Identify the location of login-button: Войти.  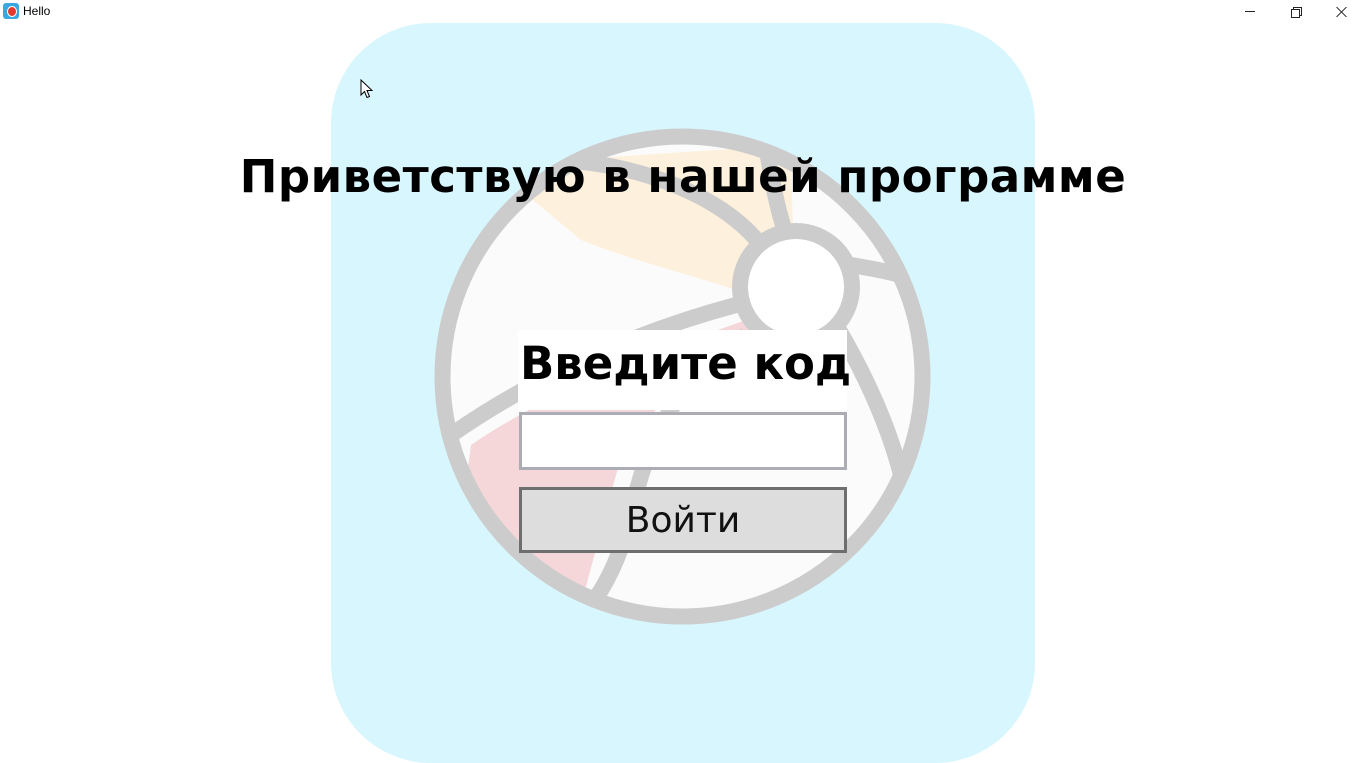
(683, 520).